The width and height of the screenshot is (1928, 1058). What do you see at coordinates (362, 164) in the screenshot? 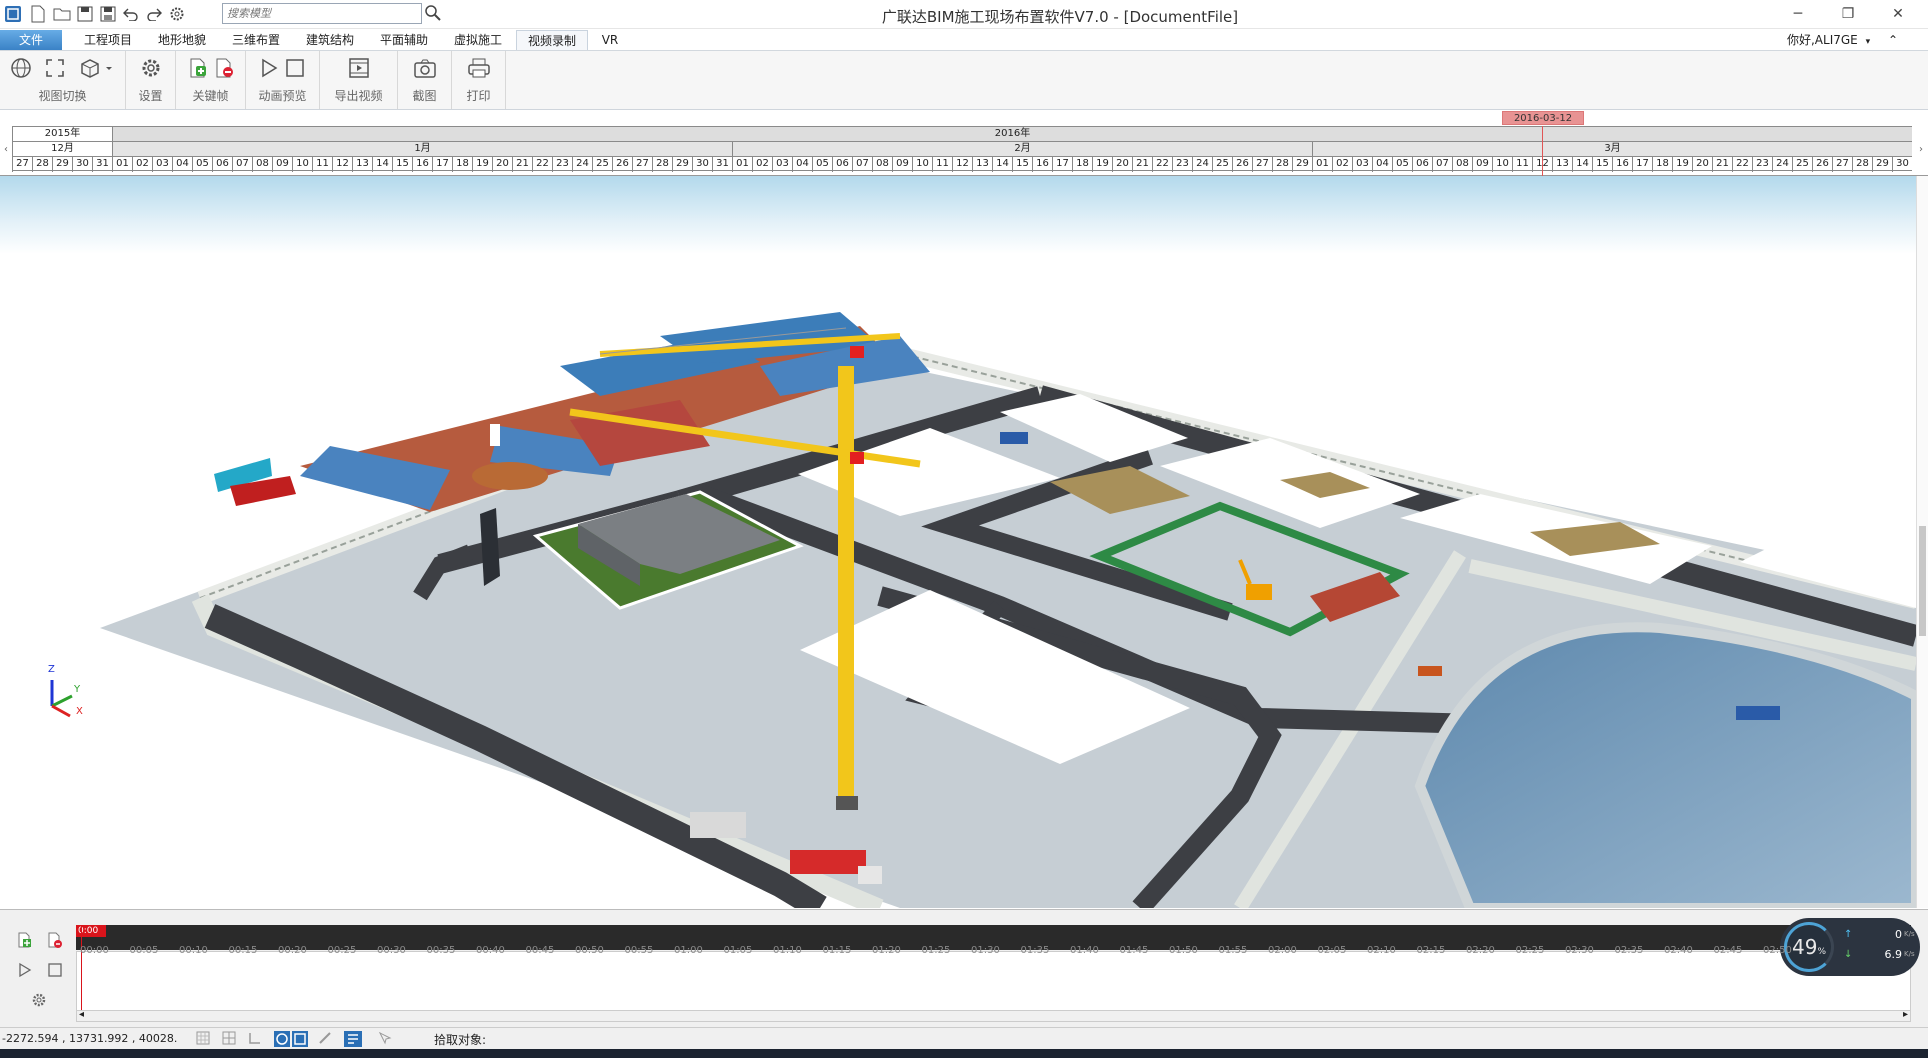
I see `timeline-day-cell: 13` at bounding box center [362, 164].